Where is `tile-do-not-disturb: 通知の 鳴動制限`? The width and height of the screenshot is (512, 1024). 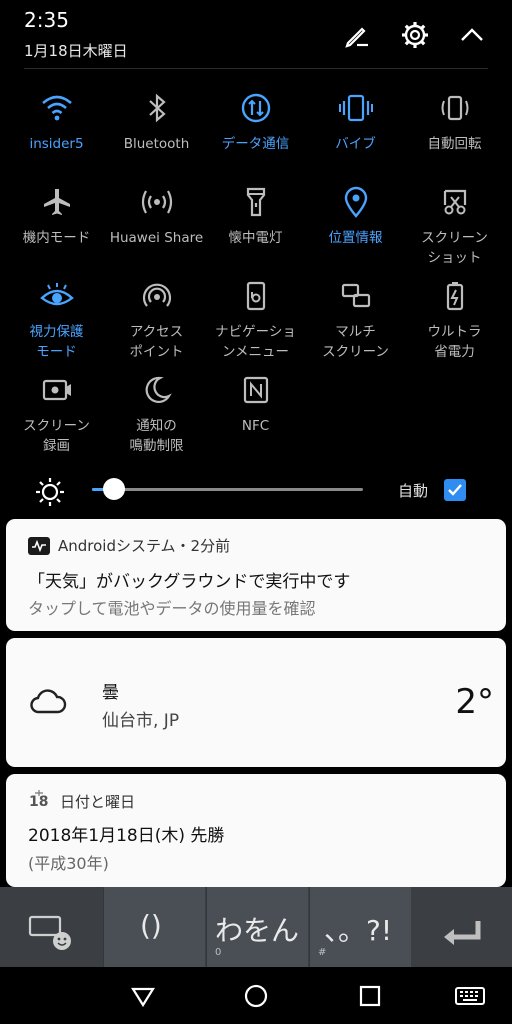
tile-do-not-disturb: 通知の 鳴動制限 is located at coordinates (156, 413).